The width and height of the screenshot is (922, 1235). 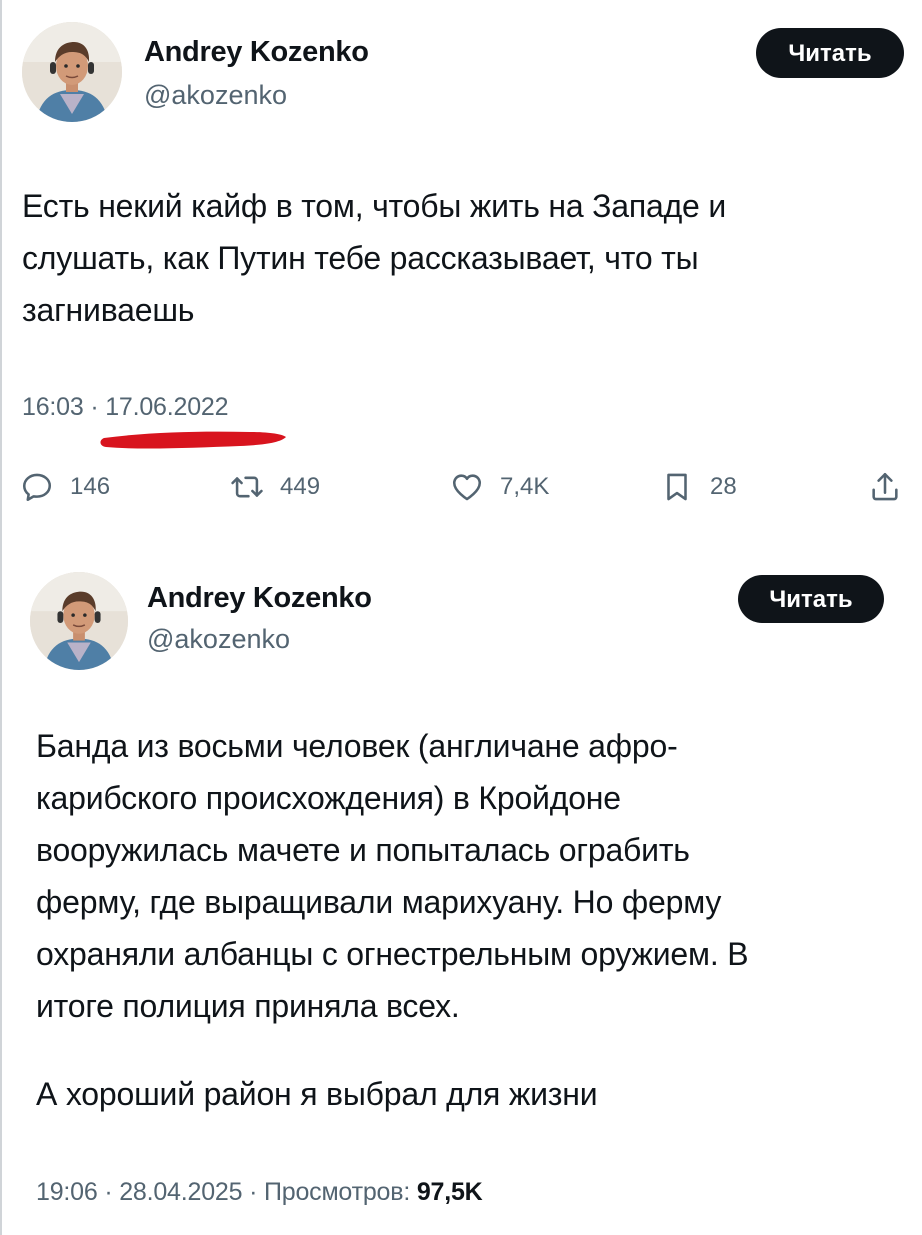 I want to click on bookmark-icon, so click(x=677, y=487).